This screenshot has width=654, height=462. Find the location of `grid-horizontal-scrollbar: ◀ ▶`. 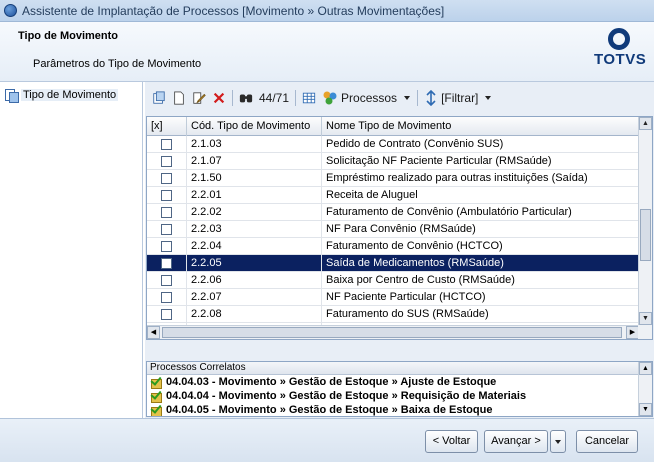

grid-horizontal-scrollbar: ◀ ▶ is located at coordinates (393, 332).